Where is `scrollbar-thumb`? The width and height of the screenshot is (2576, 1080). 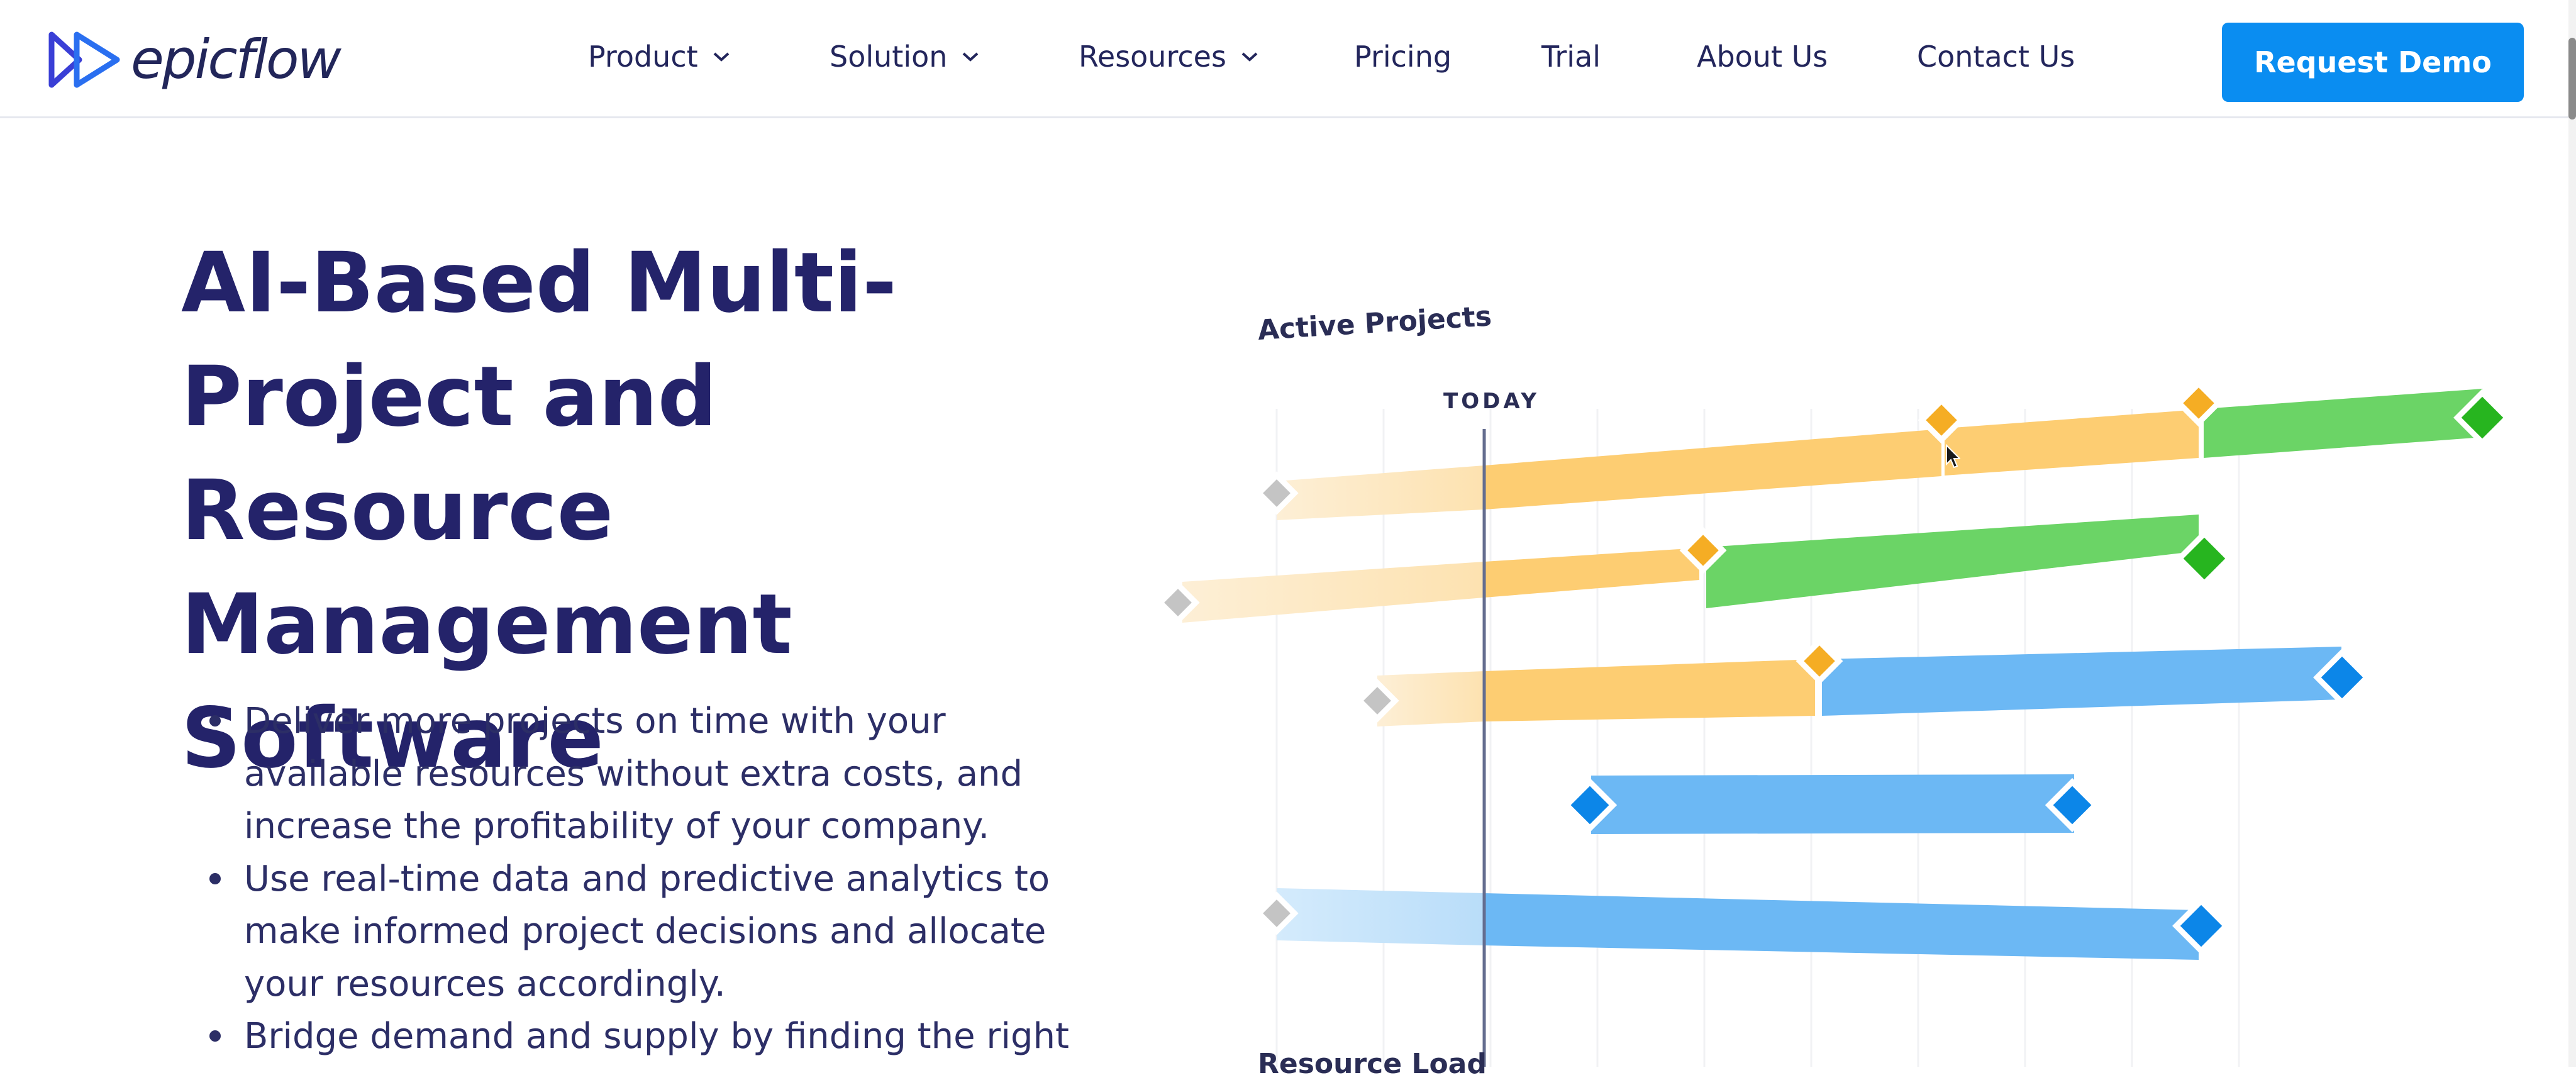
scrollbar-thumb is located at coordinates (2572, 79).